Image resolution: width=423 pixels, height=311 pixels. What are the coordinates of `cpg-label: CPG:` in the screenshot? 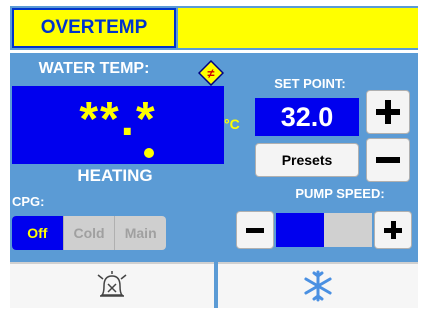 It's located at (28, 201).